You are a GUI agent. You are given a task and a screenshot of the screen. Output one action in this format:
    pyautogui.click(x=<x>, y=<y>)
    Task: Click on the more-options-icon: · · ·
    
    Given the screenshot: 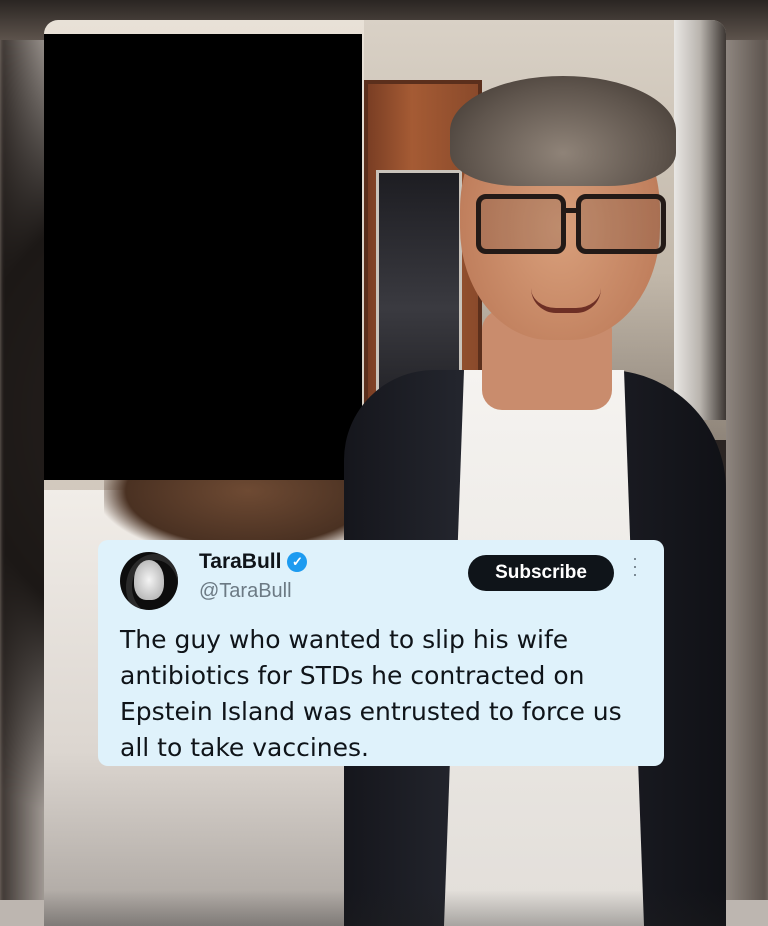 What is the action you would take?
    pyautogui.click(x=635, y=566)
    